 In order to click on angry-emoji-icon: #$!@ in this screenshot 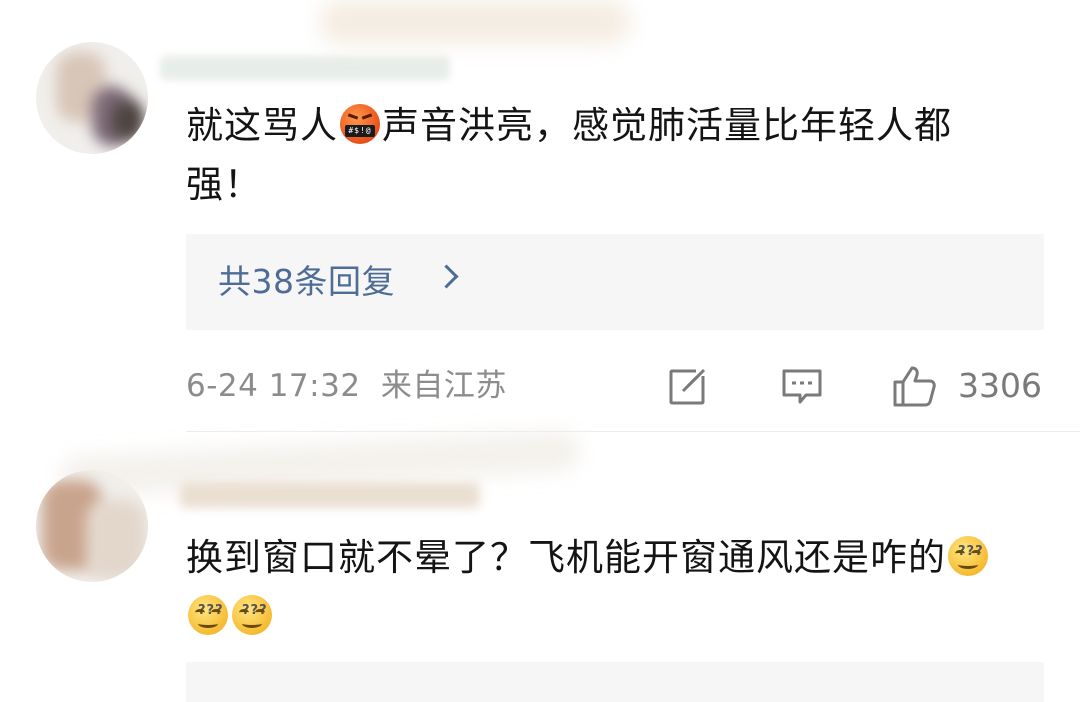, I will do `click(360, 124)`.